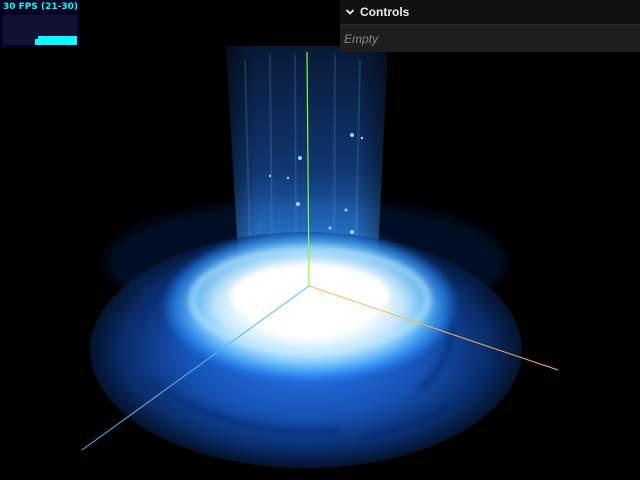 This screenshot has width=640, height=480. Describe the element at coordinates (310, 296) in the screenshot. I see `core-center` at that location.